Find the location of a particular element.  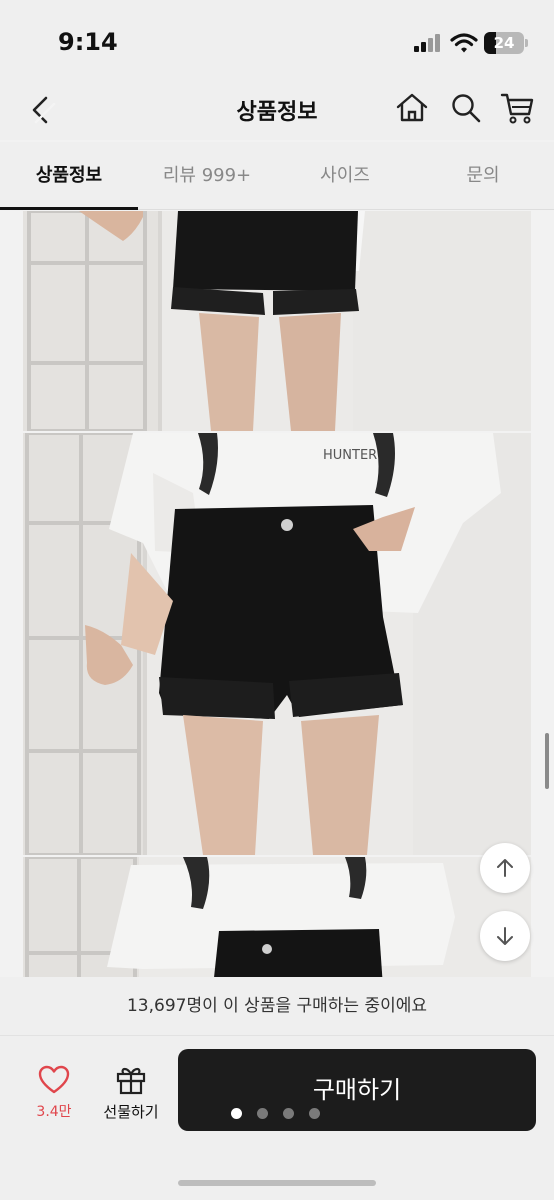

like-button: 3.4만 is located at coordinates (54, 1095).